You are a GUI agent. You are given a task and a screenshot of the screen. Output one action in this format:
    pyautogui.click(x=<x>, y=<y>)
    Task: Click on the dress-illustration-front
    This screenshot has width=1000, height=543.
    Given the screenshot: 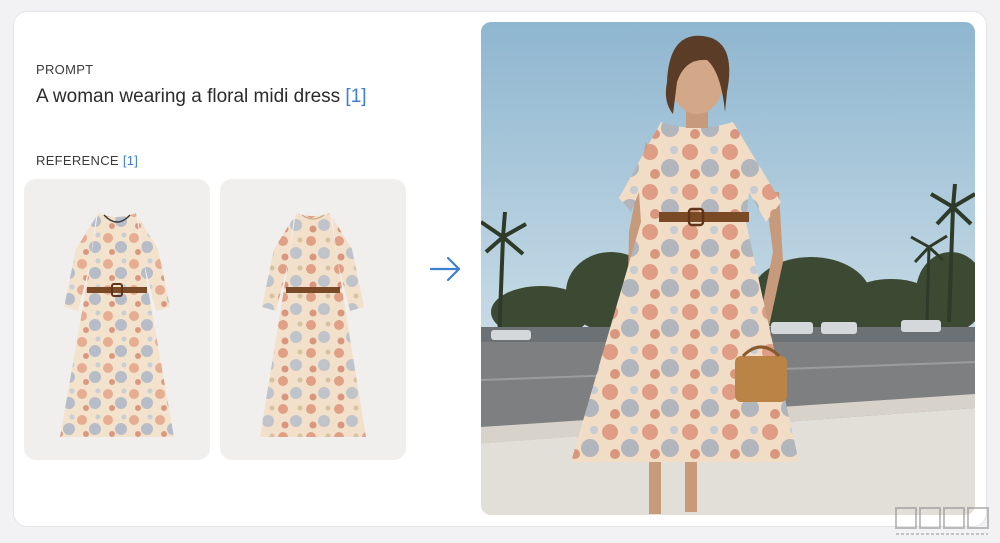 What is the action you would take?
    pyautogui.click(x=117, y=325)
    